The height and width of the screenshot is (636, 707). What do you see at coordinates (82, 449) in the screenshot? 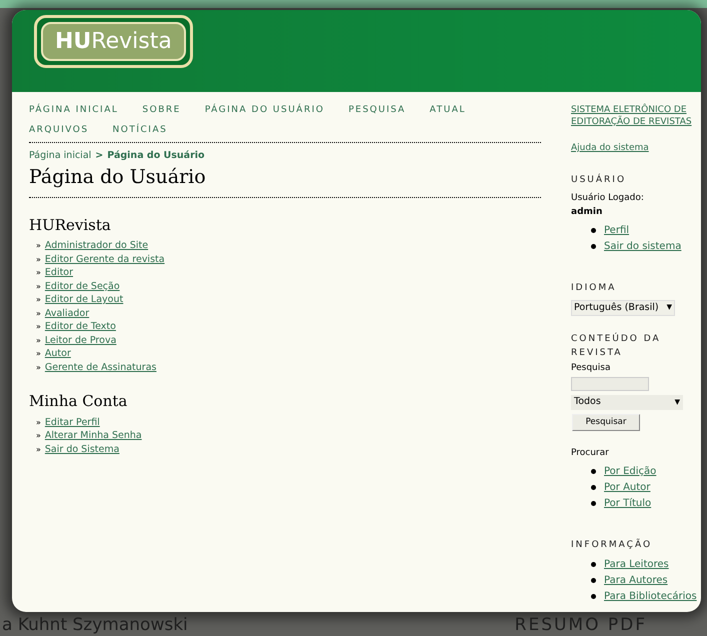
I see `role-link: Sair do Sistema` at bounding box center [82, 449].